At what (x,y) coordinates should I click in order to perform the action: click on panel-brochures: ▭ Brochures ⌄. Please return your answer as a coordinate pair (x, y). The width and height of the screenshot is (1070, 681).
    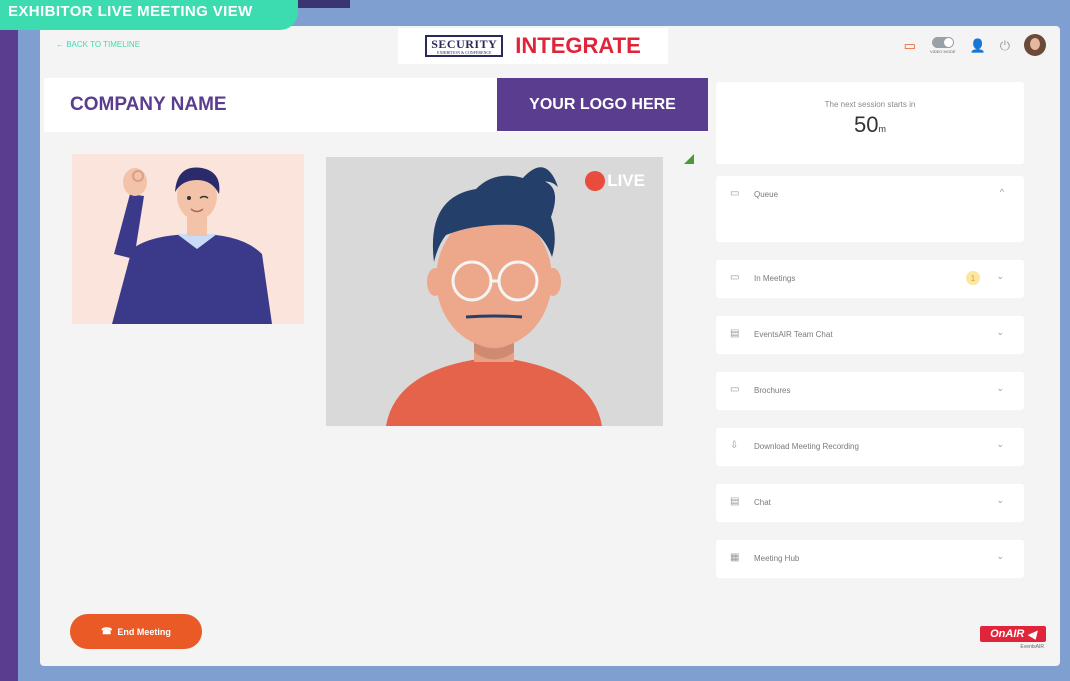
    Looking at the image, I should click on (870, 391).